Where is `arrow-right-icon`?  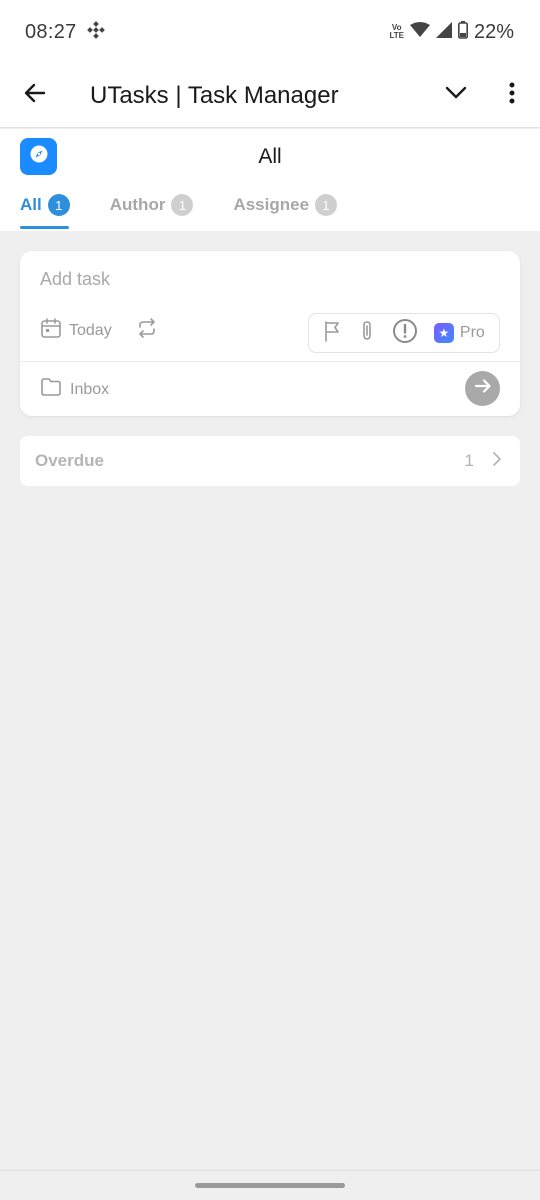
arrow-right-icon is located at coordinates (483, 388).